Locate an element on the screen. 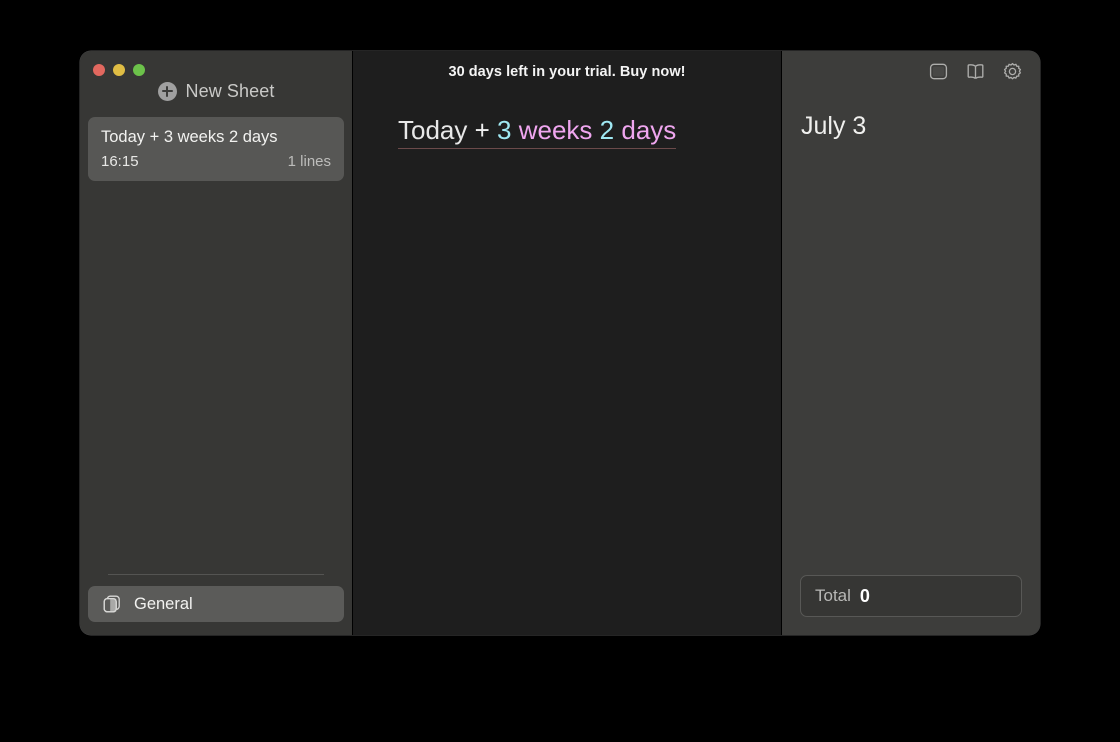  sidebar-footer: General is located at coordinates (216, 604).